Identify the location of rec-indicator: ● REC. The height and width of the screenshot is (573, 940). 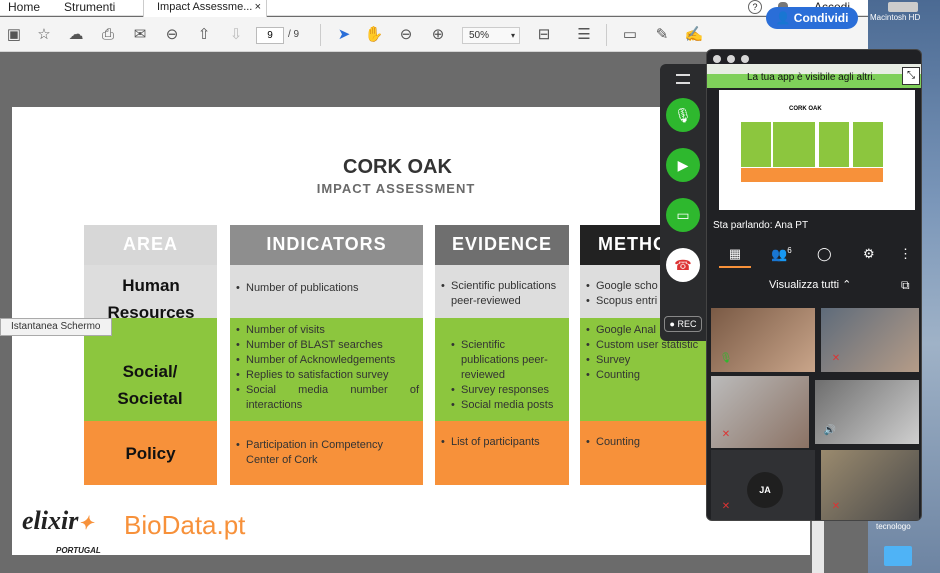
(683, 324).